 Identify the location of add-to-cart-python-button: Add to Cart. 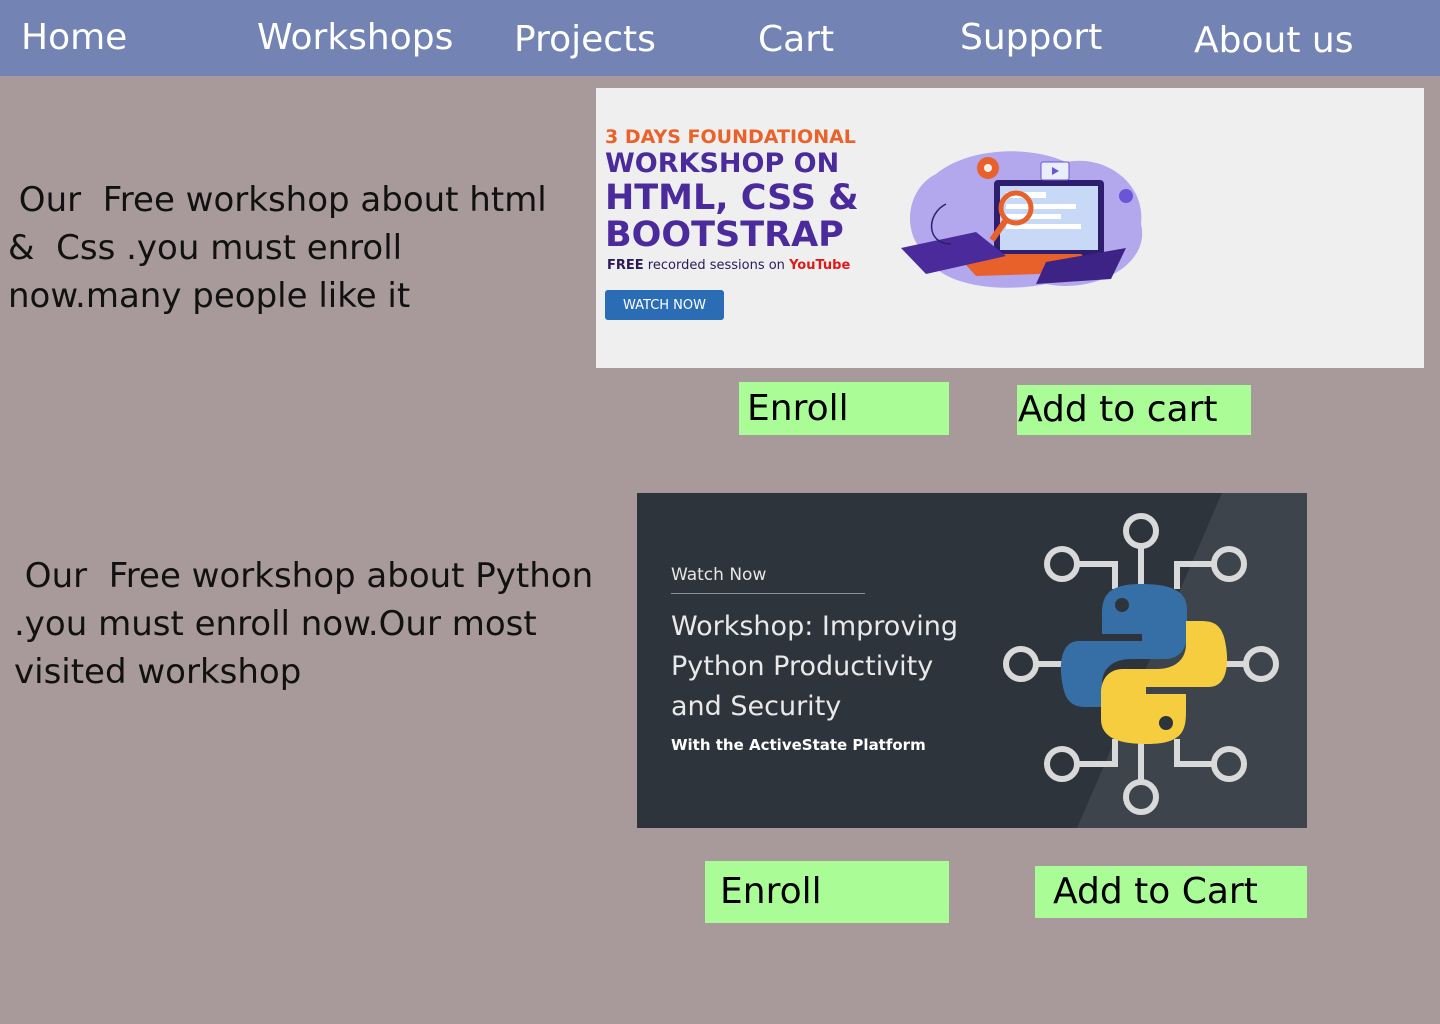
(1171, 892).